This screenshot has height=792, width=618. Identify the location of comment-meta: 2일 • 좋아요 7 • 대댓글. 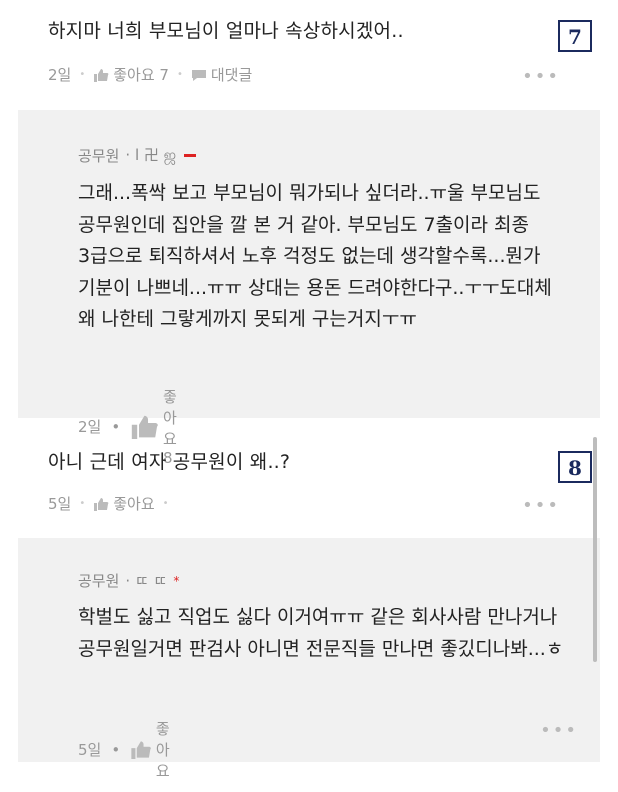
(150, 74).